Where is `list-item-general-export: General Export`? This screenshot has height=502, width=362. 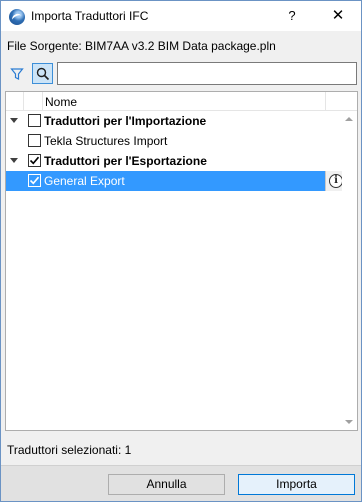 list-item-general-export: General Export is located at coordinates (173, 181).